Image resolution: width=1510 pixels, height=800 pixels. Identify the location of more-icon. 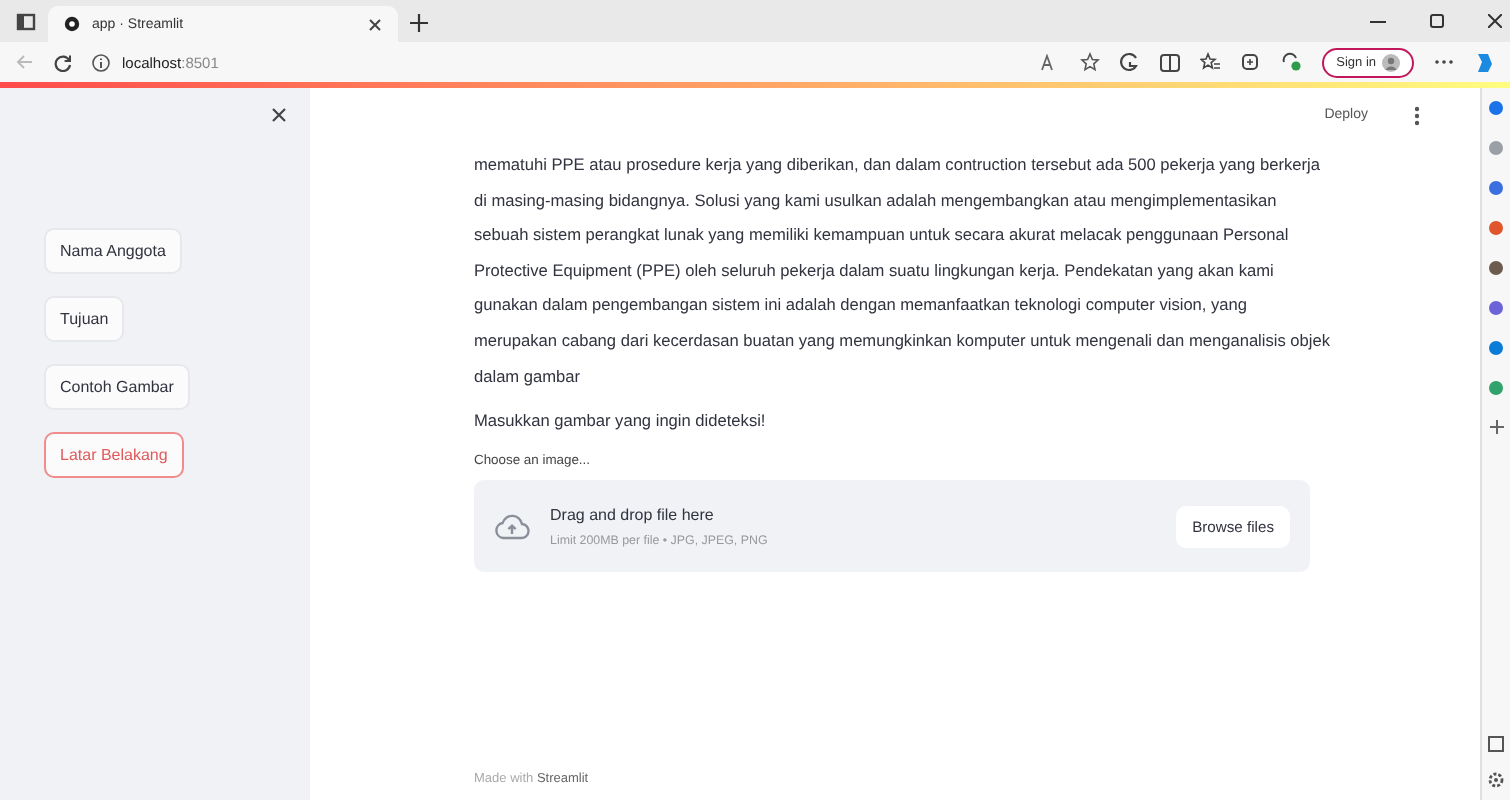
(1444, 62).